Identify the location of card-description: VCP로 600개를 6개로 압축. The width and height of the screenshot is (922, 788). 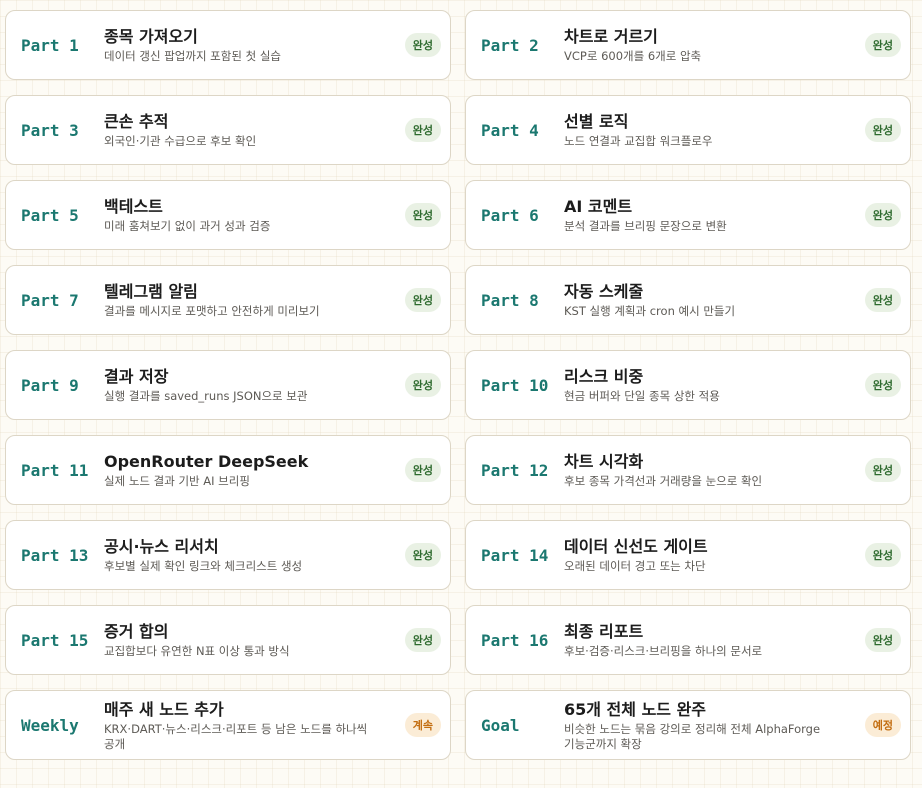
(633, 56).